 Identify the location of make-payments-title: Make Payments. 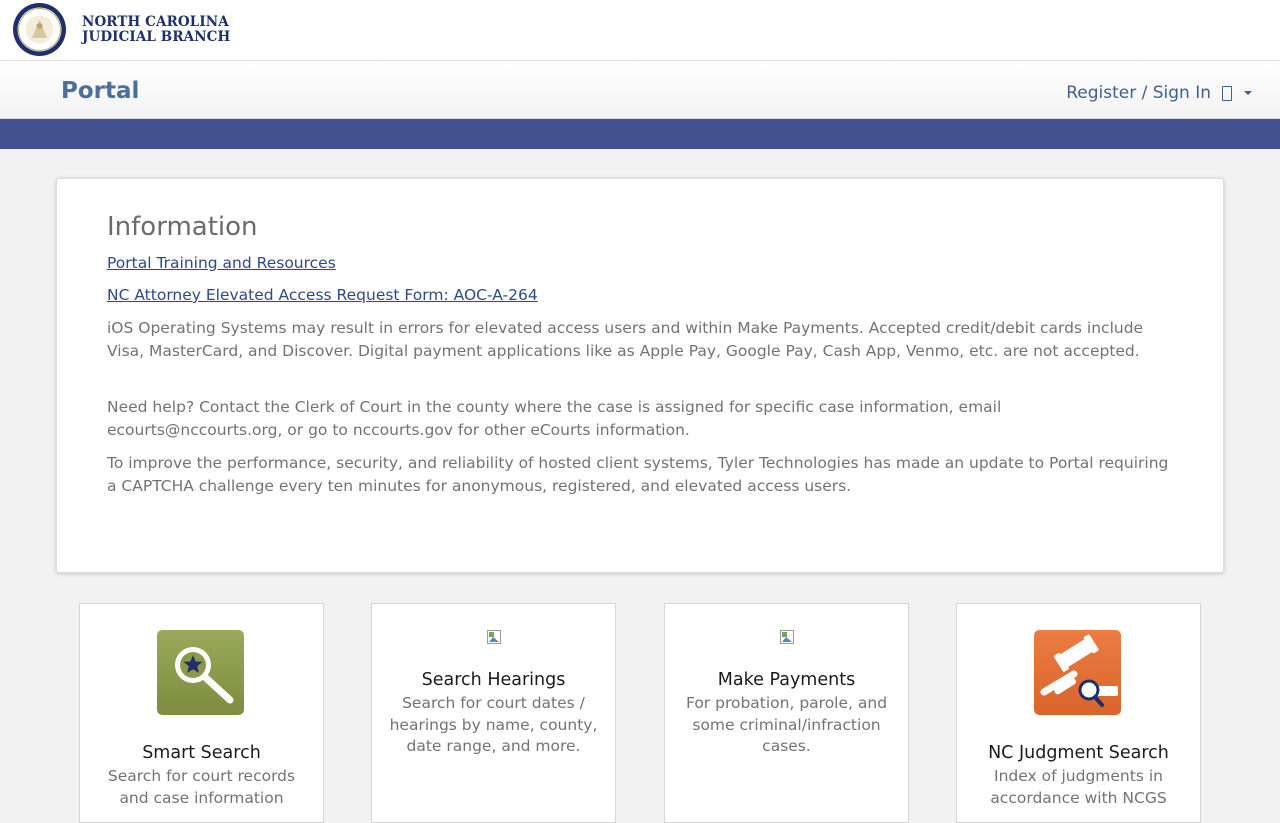
(786, 680).